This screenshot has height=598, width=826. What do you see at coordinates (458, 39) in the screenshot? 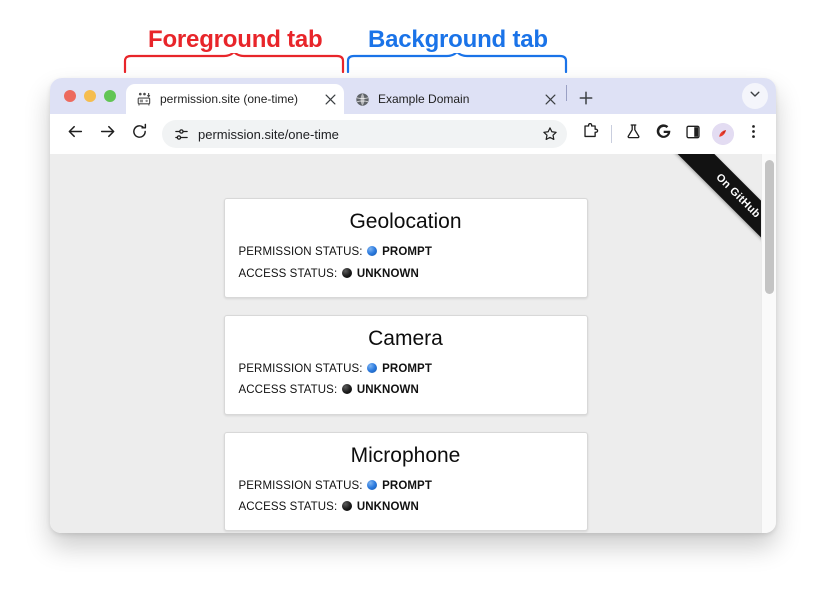
I see `background-tab-annotation-label: Background tab` at bounding box center [458, 39].